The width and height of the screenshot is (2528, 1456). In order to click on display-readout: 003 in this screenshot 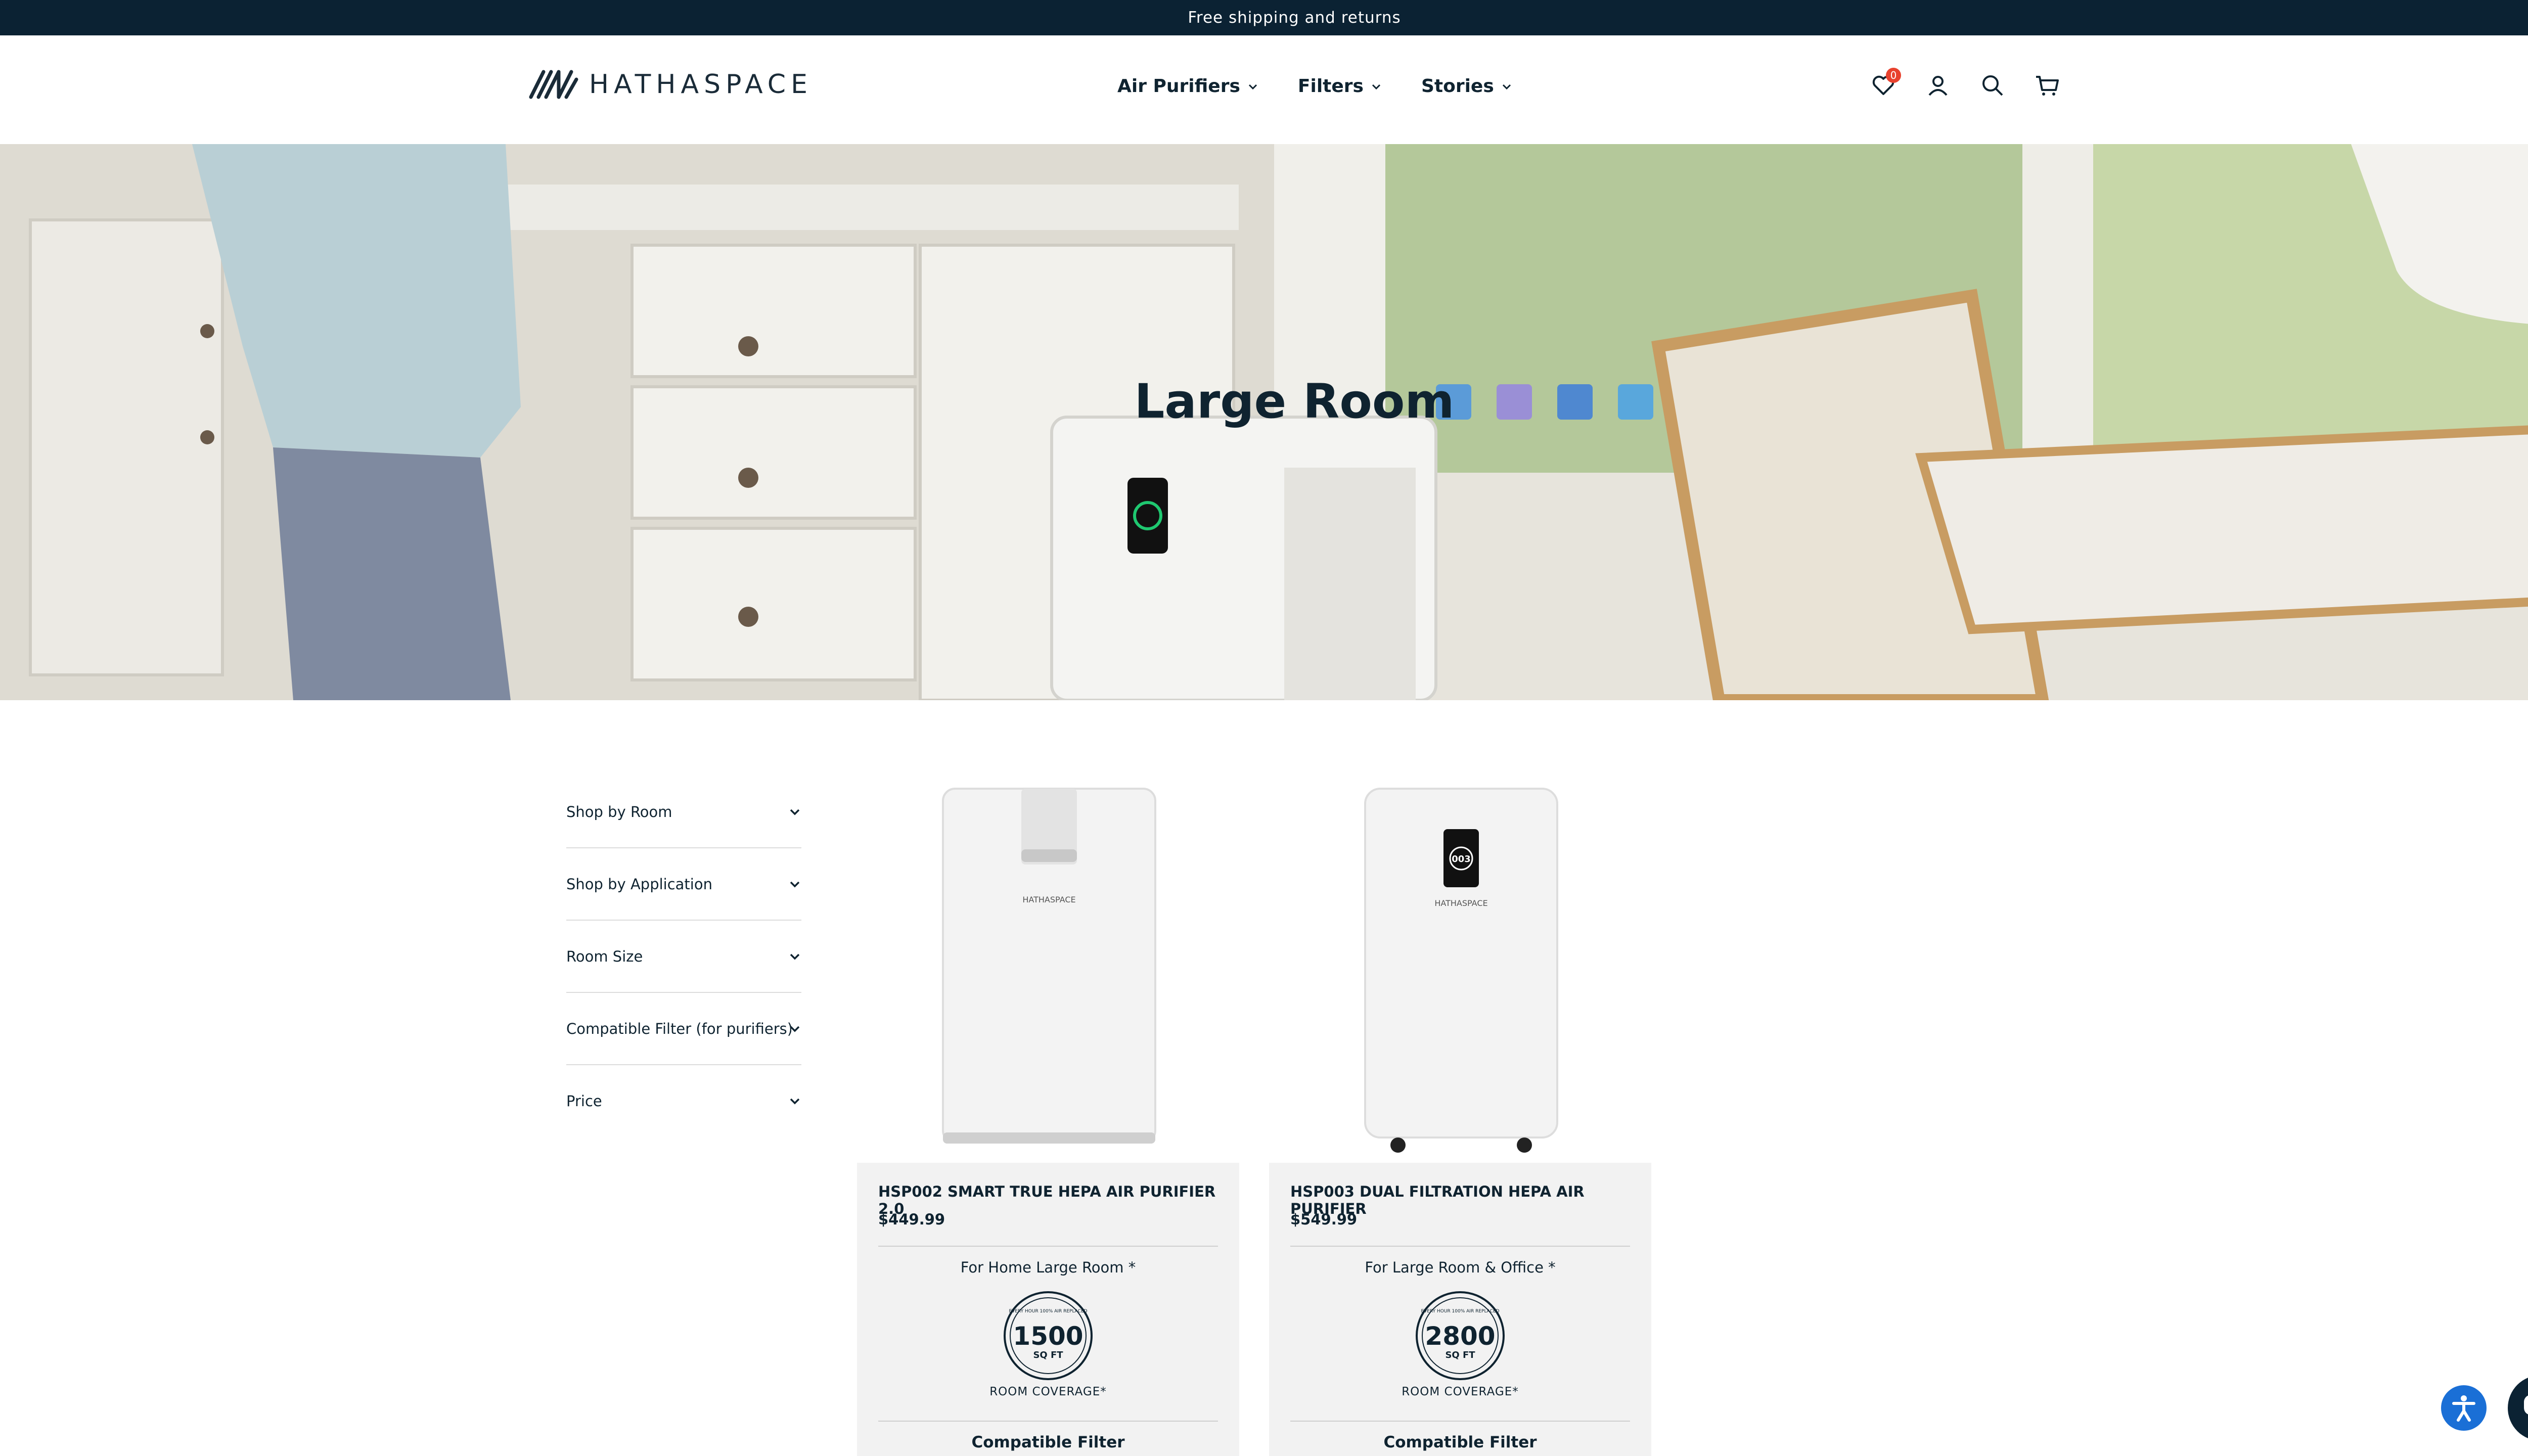, I will do `click(1462, 859)`.